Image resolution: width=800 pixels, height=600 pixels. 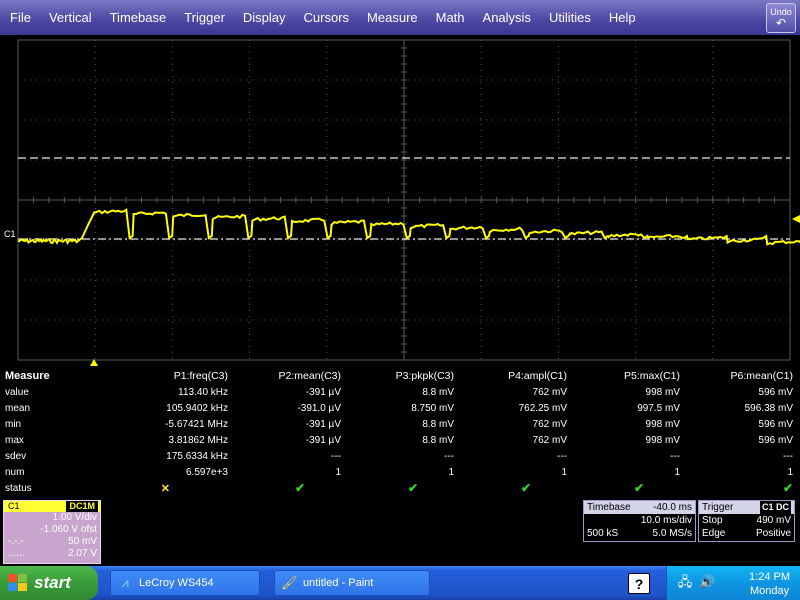 What do you see at coordinates (769, 584) in the screenshot?
I see `clock: 1:24 PM Monday` at bounding box center [769, 584].